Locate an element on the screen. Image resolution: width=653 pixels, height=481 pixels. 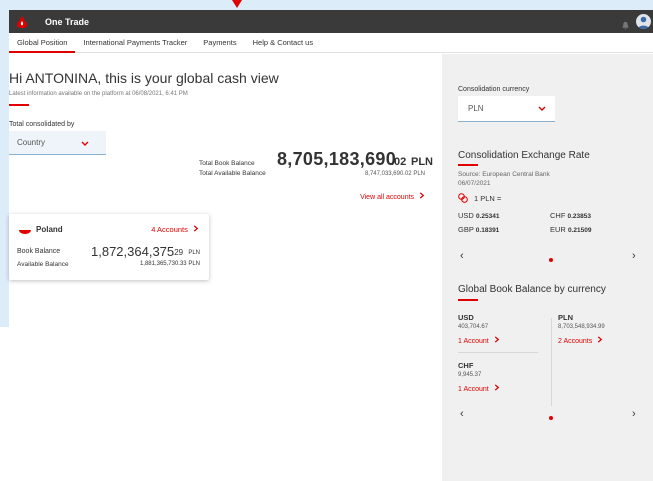
rate-chf-code: CHF is located at coordinates (558, 215).